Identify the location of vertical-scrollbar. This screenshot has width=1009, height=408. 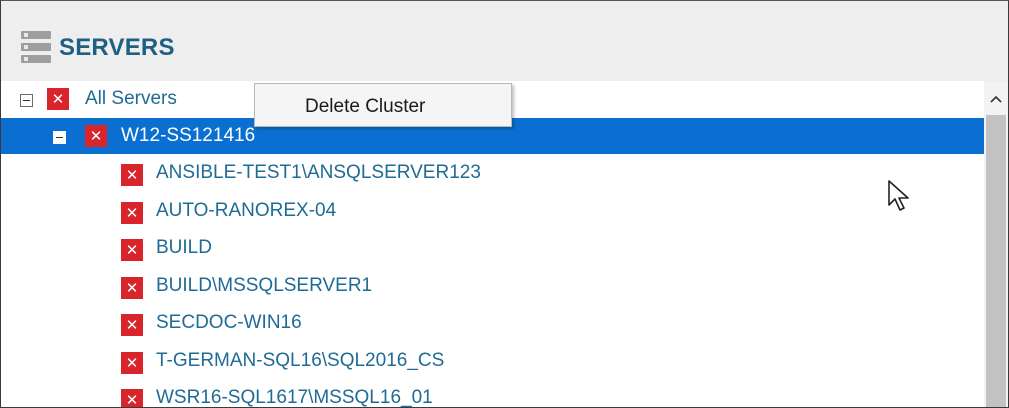
(996, 244).